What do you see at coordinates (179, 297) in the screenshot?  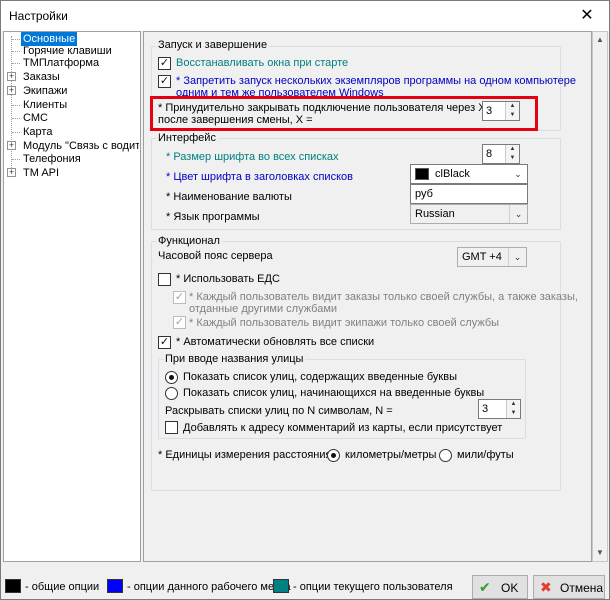 I see `each-user-orders-checkbox: ✓` at bounding box center [179, 297].